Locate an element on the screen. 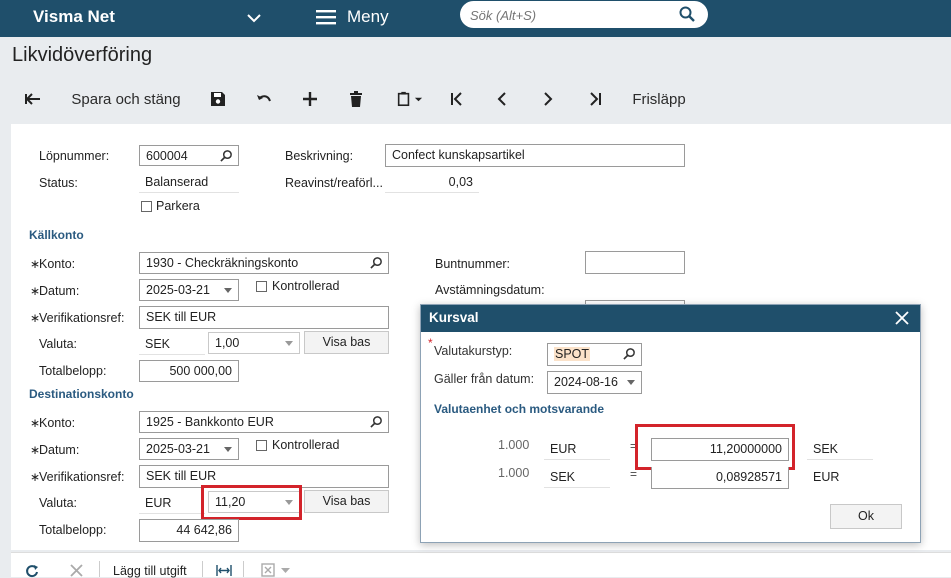 The height and width of the screenshot is (578, 951). kurstyp-field: SPOT is located at coordinates (594, 354).